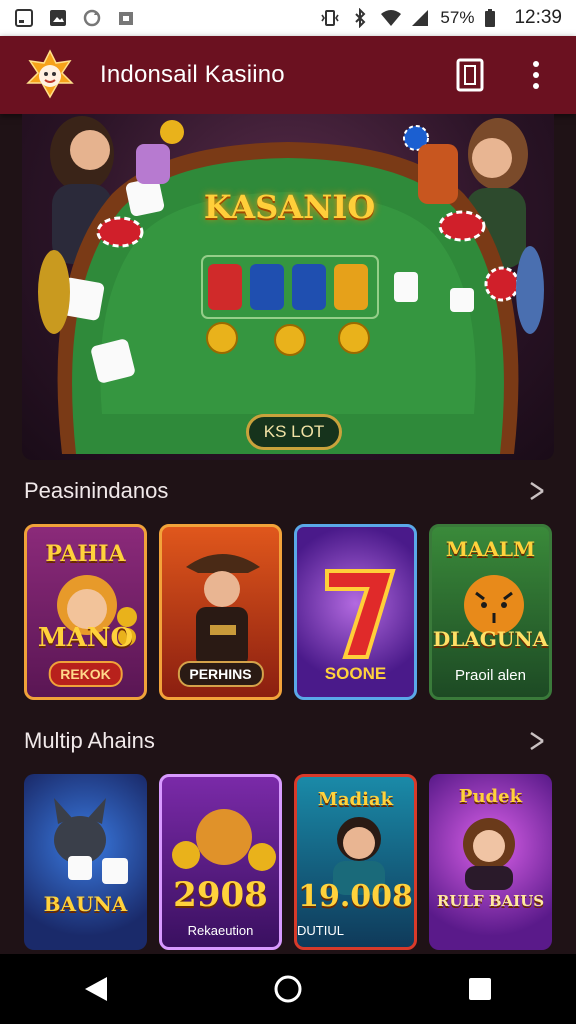 Image resolution: width=576 pixels, height=1024 pixels. I want to click on card-tag: Rekaeution, so click(220, 930).